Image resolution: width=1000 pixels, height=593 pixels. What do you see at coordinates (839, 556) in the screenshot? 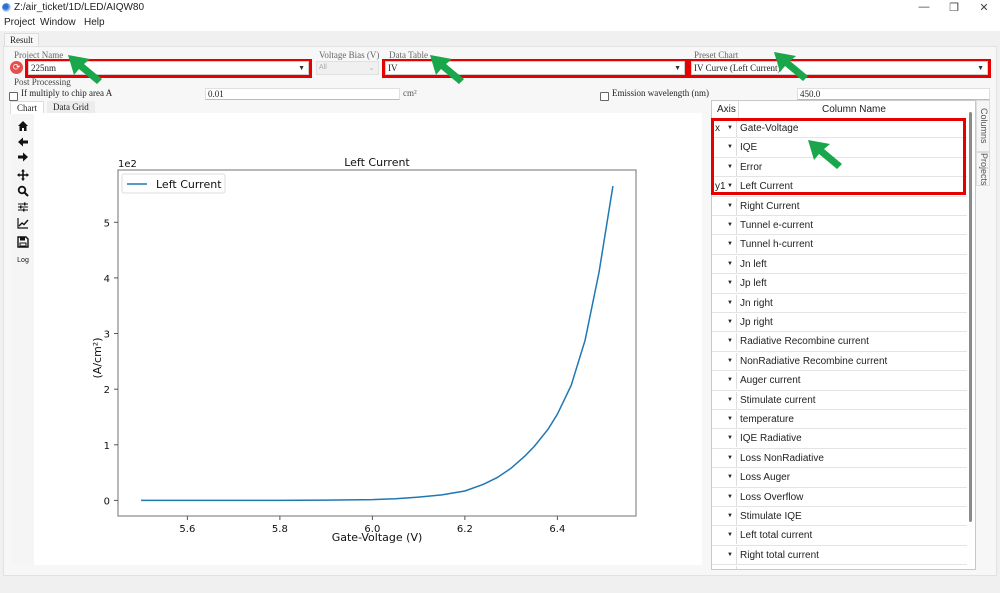
I see `column-row: ▼ Right total current` at bounding box center [839, 556].